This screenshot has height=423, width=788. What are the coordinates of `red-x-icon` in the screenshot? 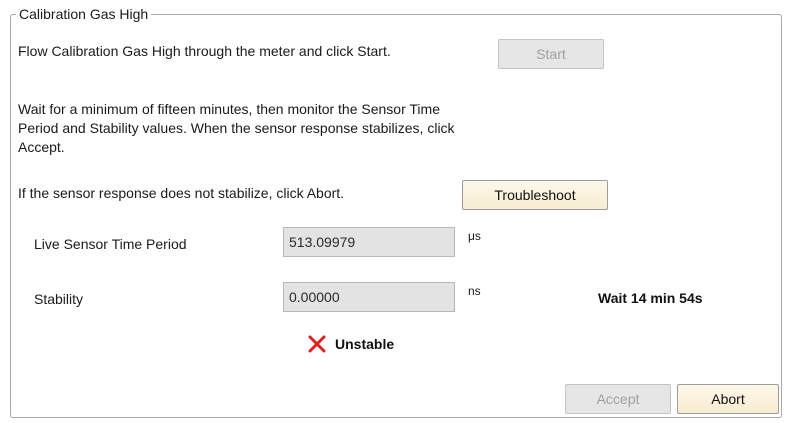 It's located at (317, 344).